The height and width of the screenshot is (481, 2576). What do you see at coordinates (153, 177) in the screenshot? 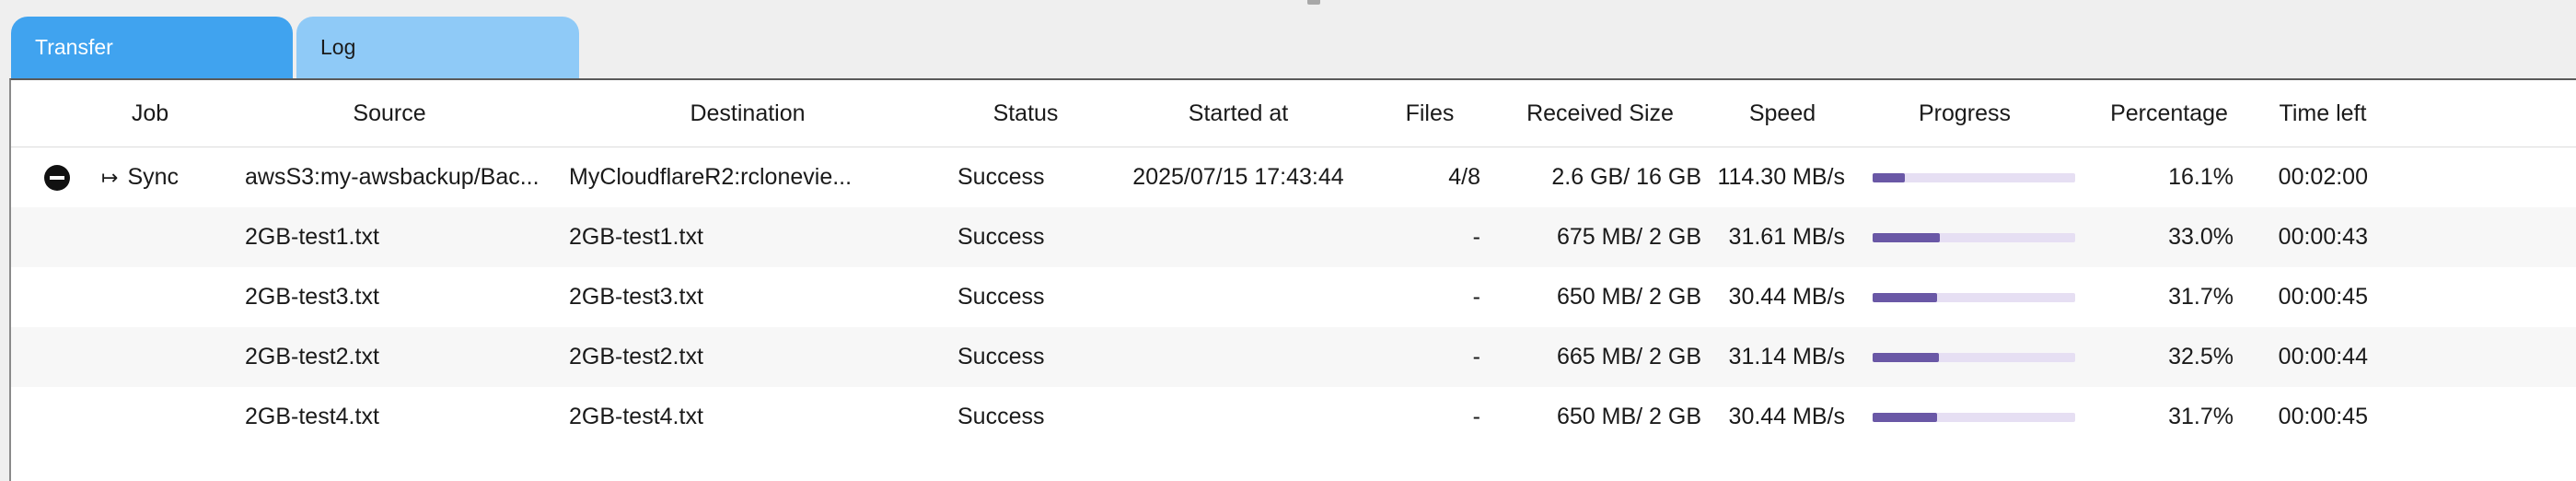
I see `job-label: Sync` at bounding box center [153, 177].